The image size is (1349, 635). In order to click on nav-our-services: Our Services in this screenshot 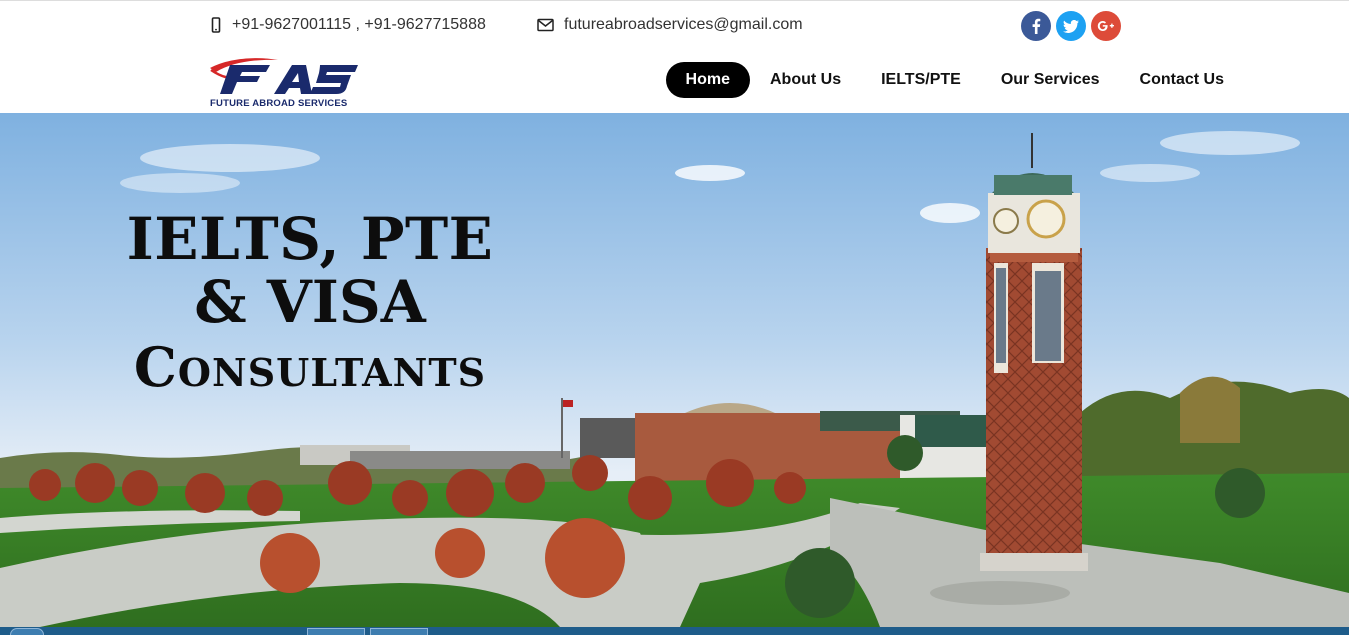, I will do `click(1050, 80)`.